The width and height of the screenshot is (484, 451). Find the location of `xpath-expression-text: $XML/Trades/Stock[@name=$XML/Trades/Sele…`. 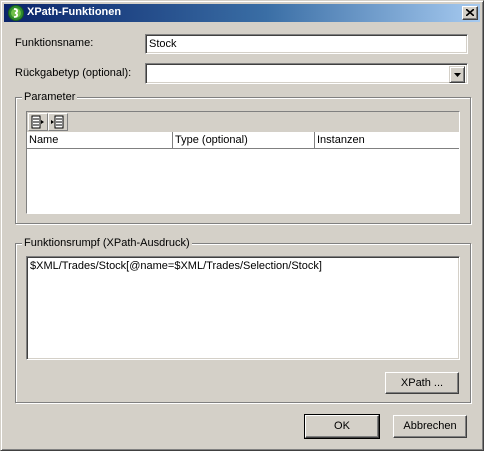

xpath-expression-text: $XML/Trades/Stock[@name=$XML/Trades/Sele… is located at coordinates (176, 266).